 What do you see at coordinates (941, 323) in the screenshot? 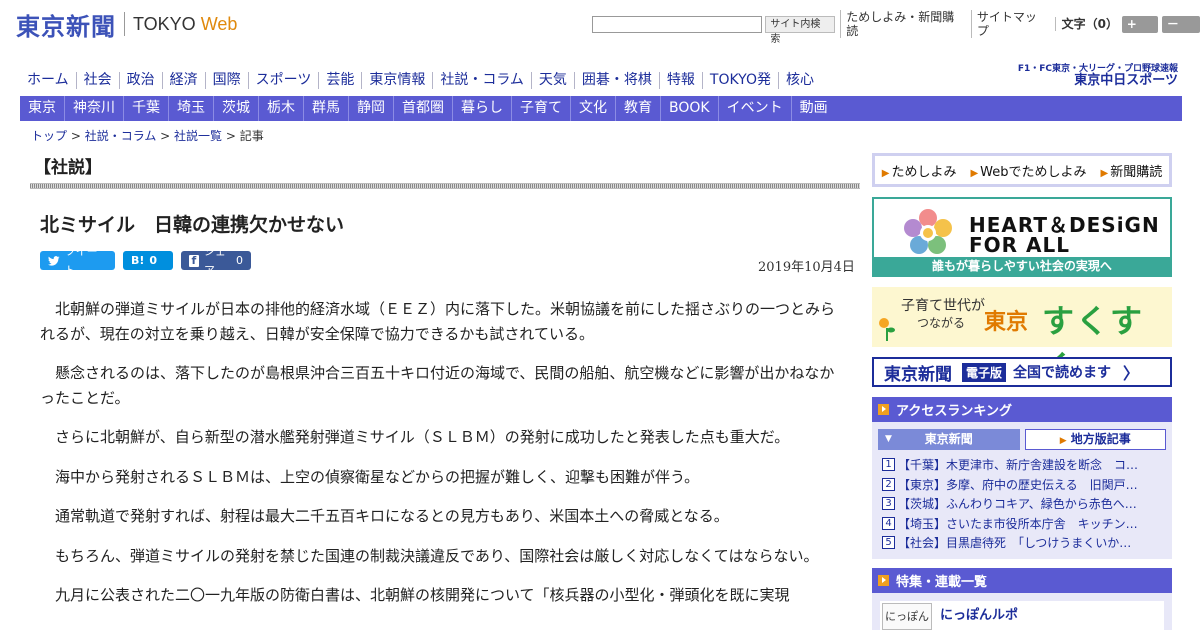
I see `sukusuku-tagline-2: つながる` at bounding box center [941, 323].